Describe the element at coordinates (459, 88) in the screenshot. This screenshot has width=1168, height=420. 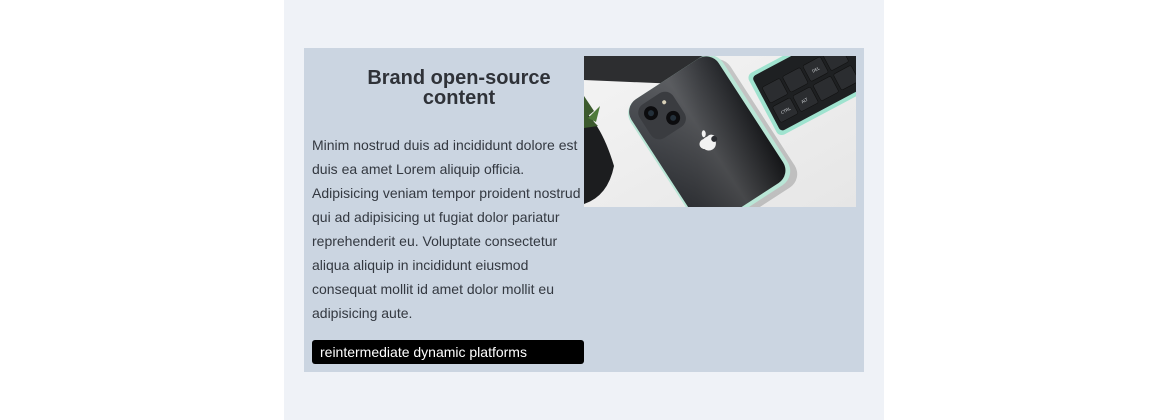
I see `card-heading: Brand open-source content` at that location.